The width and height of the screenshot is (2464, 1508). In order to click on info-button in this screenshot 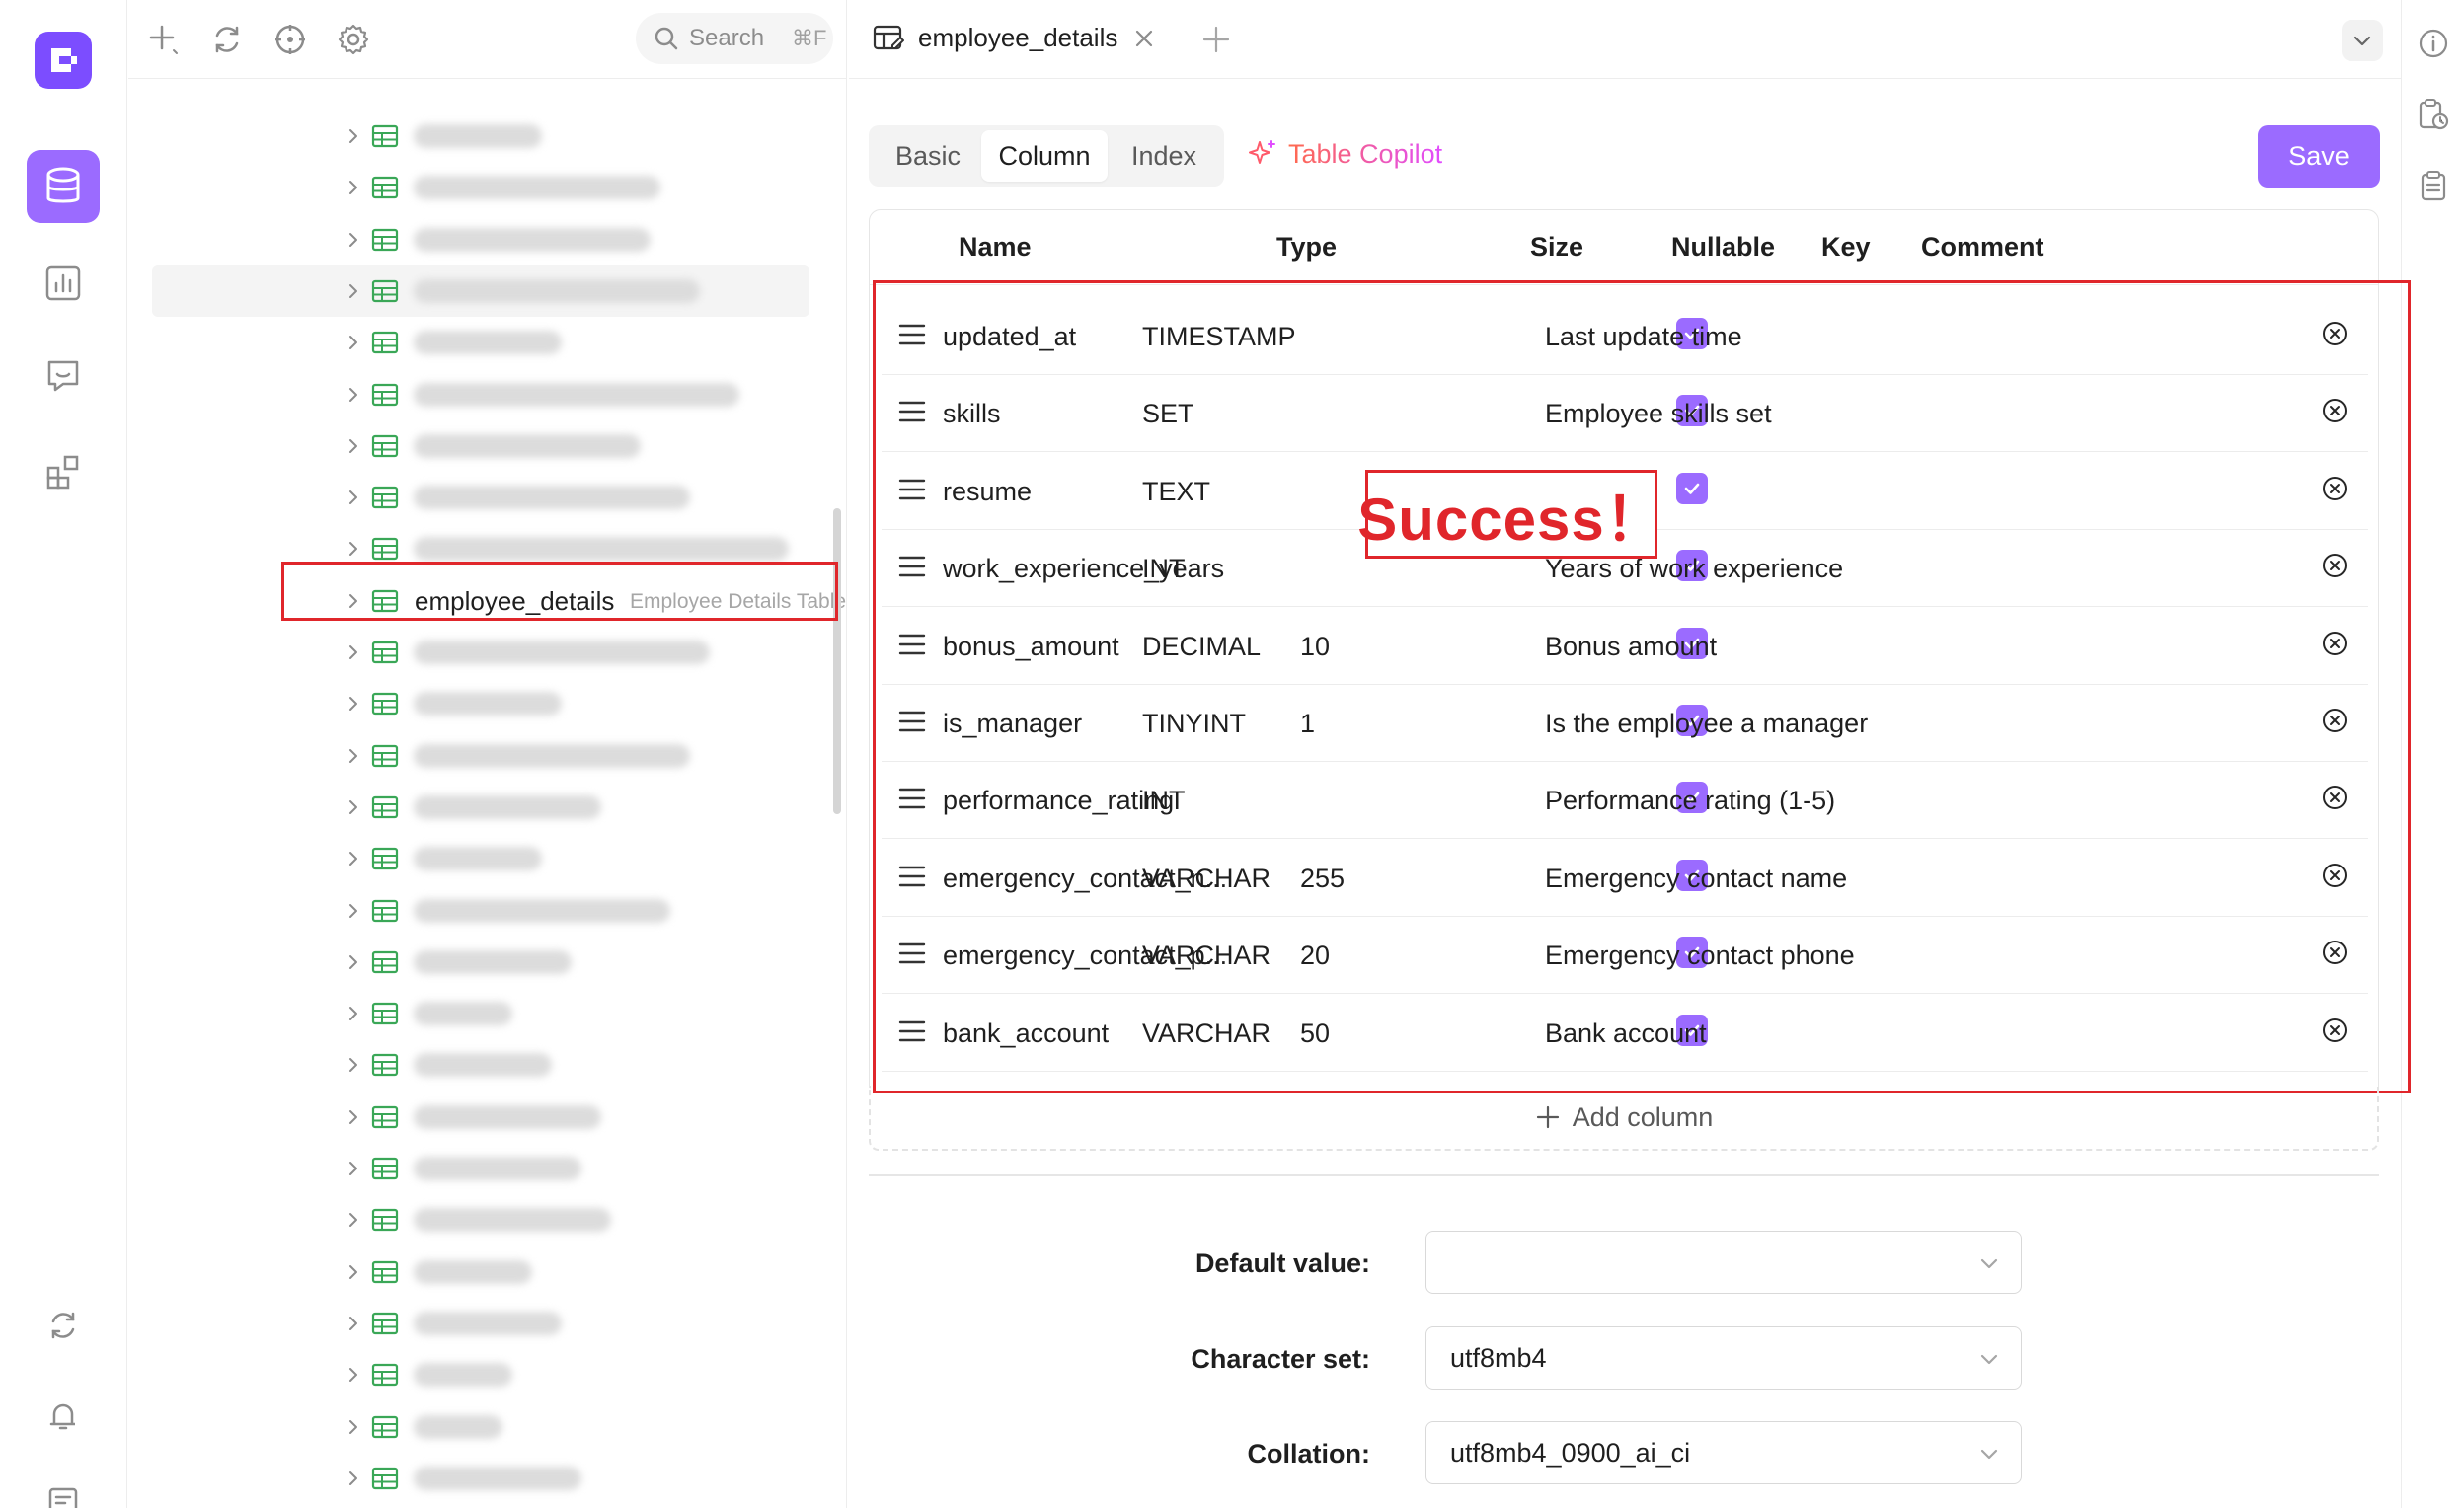, I will do `click(2433, 43)`.